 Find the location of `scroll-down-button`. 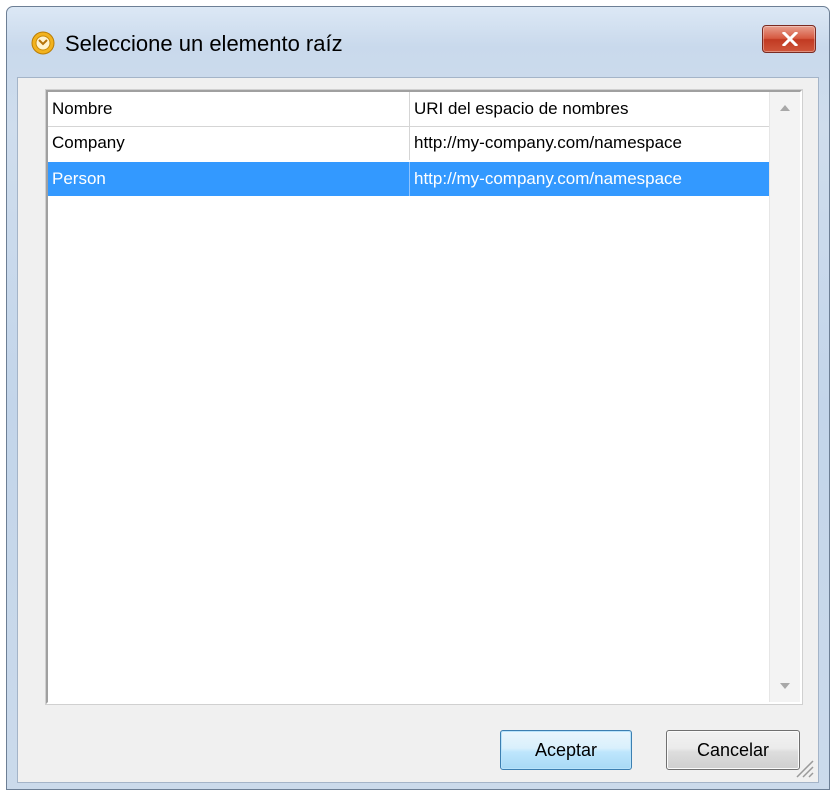

scroll-down-button is located at coordinates (785, 686).